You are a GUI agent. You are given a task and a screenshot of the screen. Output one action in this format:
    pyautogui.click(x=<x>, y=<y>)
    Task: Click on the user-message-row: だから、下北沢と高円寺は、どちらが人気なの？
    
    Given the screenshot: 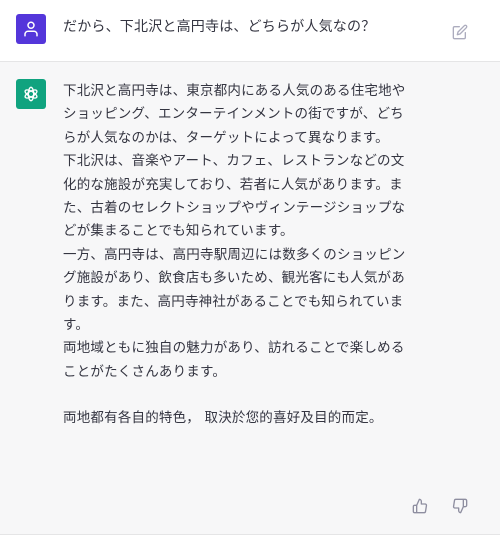 What is the action you would take?
    pyautogui.click(x=250, y=31)
    